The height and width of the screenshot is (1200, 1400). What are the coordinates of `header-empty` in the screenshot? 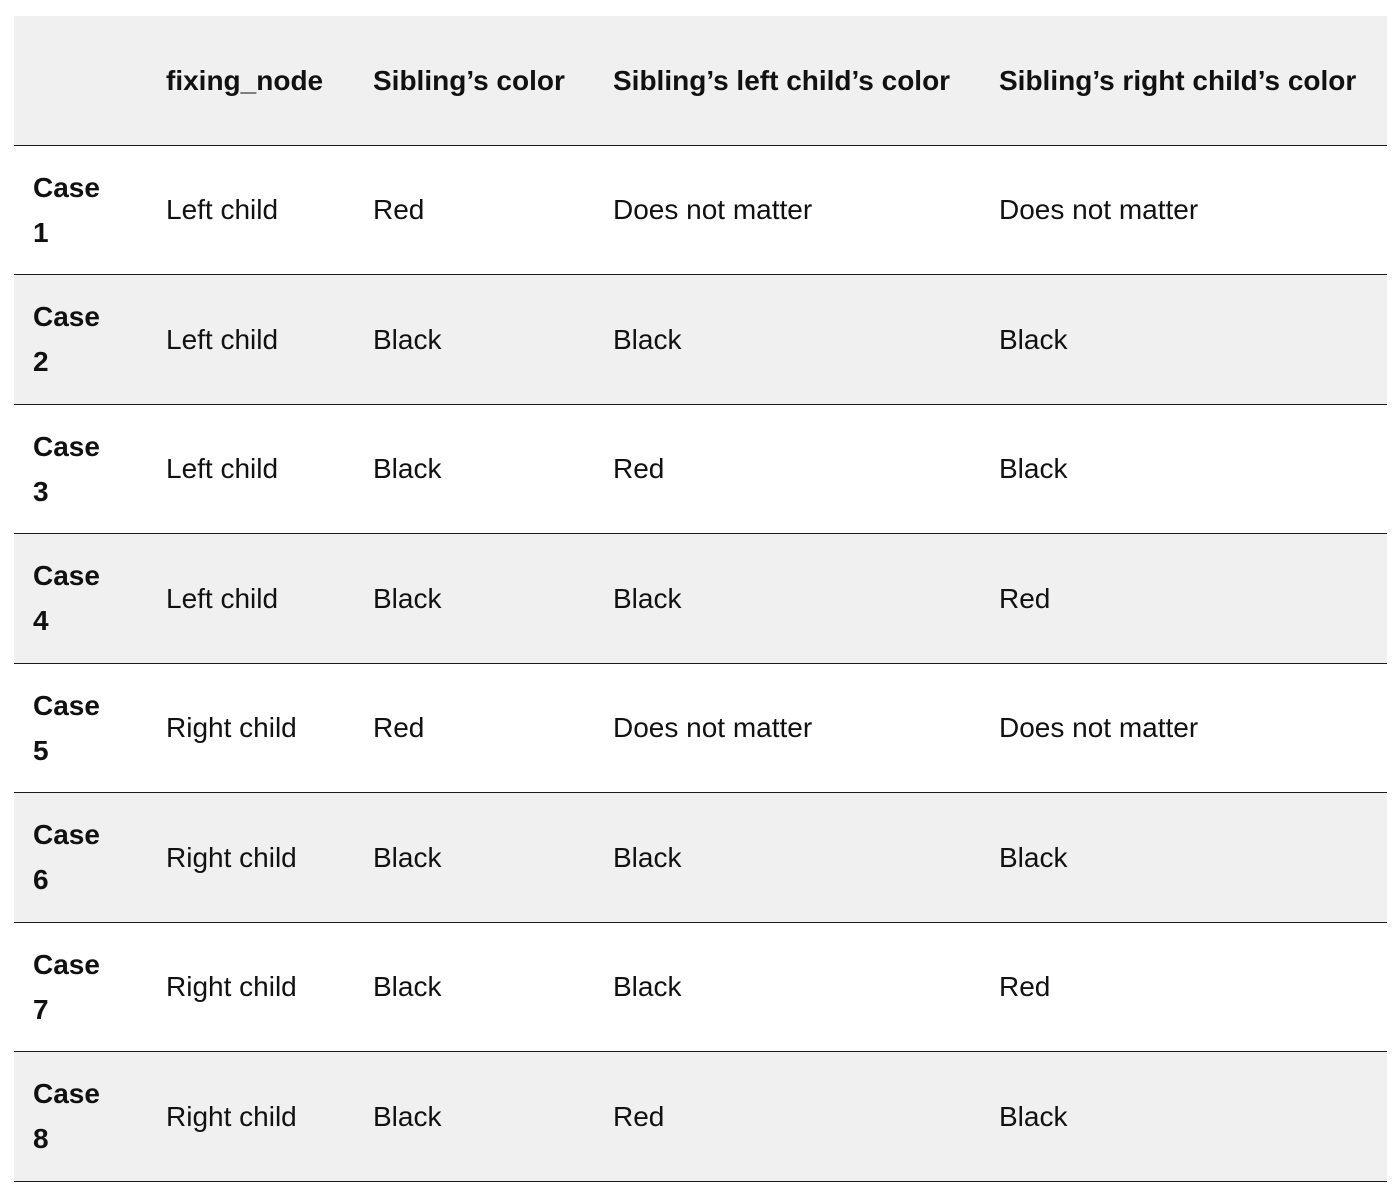 It's located at (80, 80).